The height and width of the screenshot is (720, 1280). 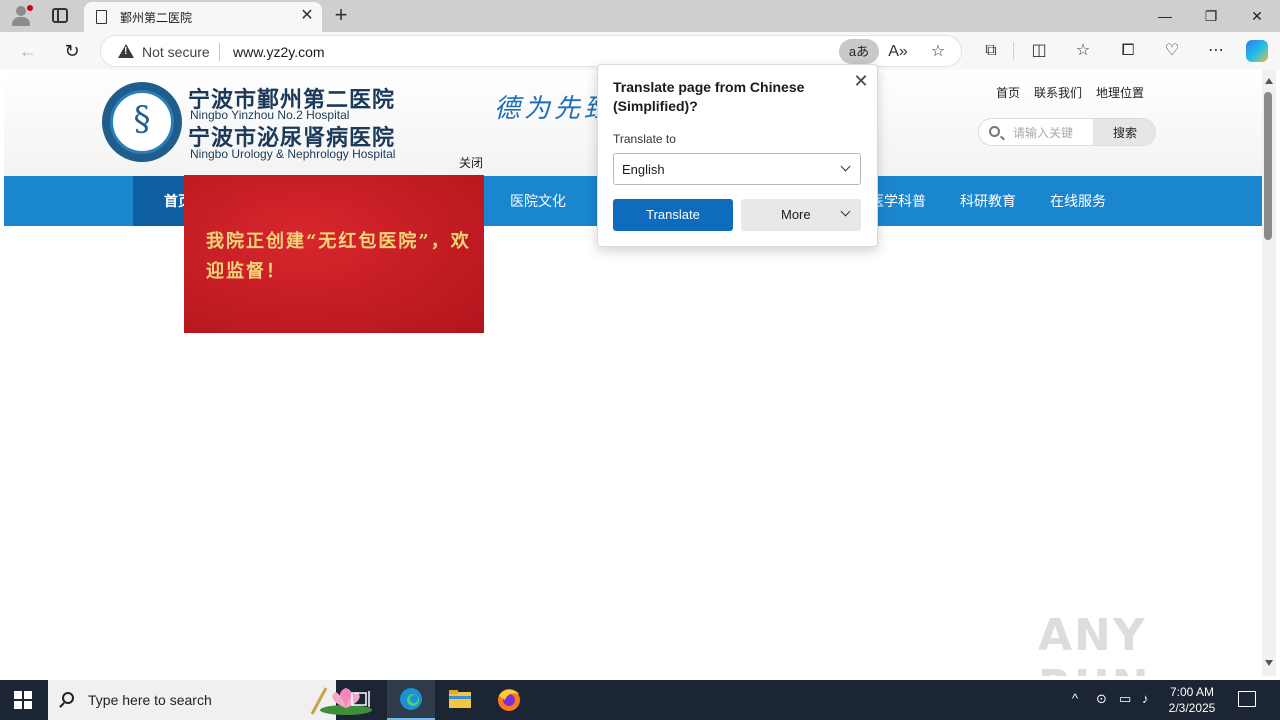 I want to click on language-select: English, so click(x=737, y=169).